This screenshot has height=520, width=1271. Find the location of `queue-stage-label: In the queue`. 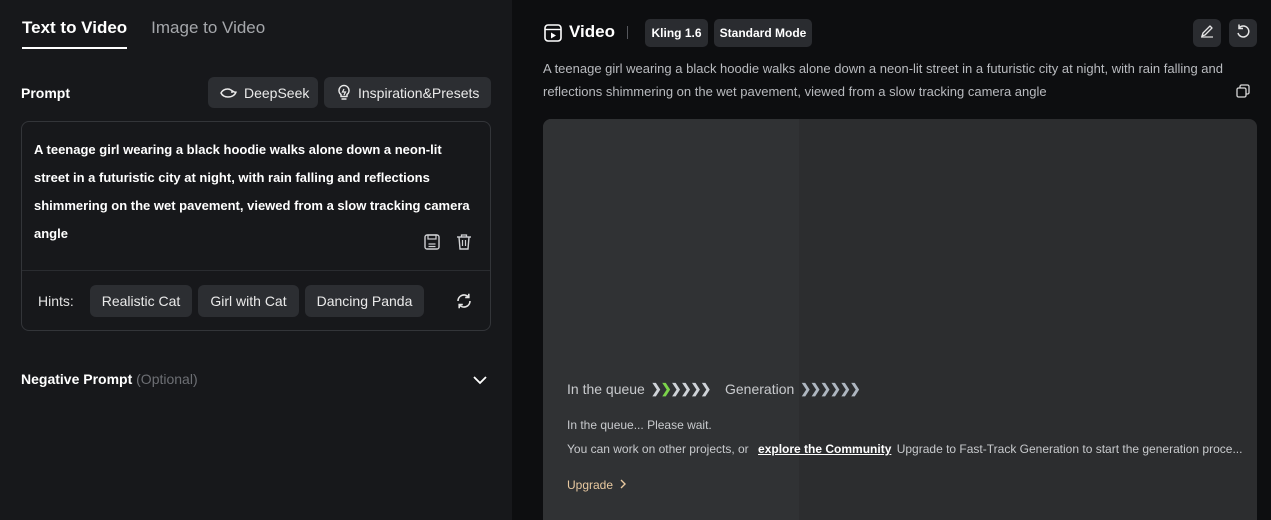

queue-stage-label: In the queue is located at coordinates (606, 389).